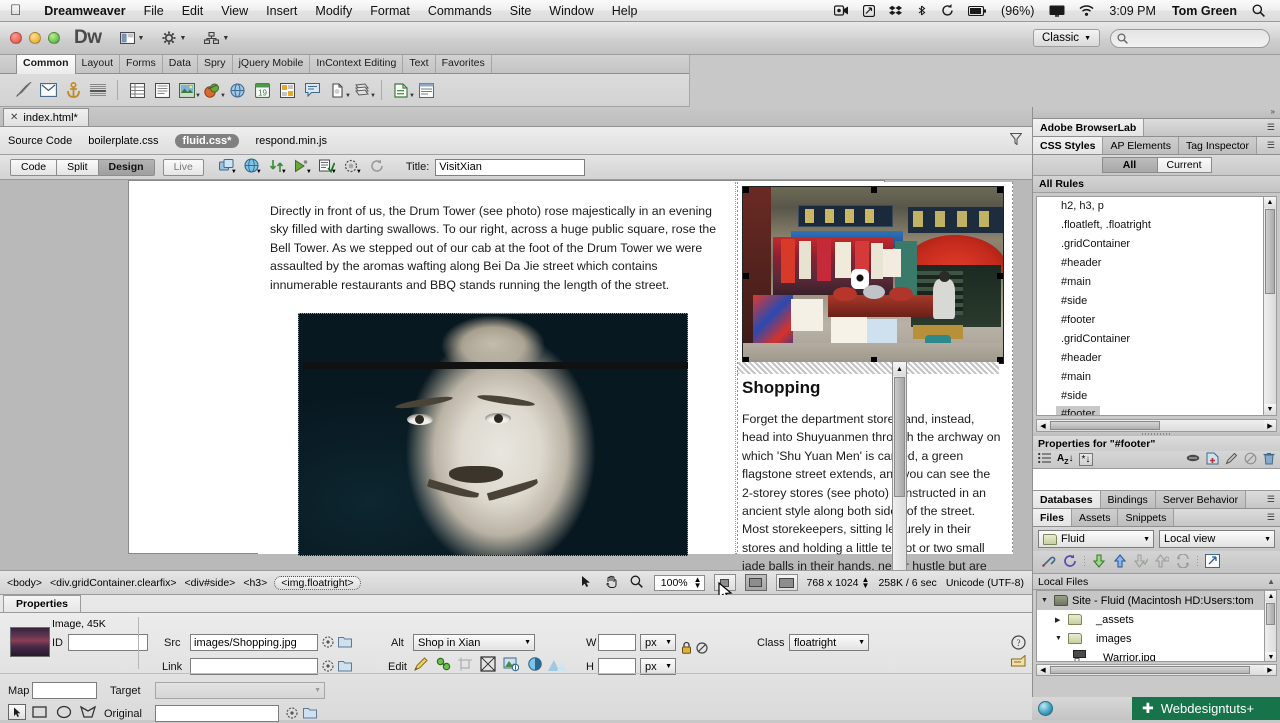 This screenshot has height=723, width=1280. I want to click on gear-icon: ▼, so click(174, 38).